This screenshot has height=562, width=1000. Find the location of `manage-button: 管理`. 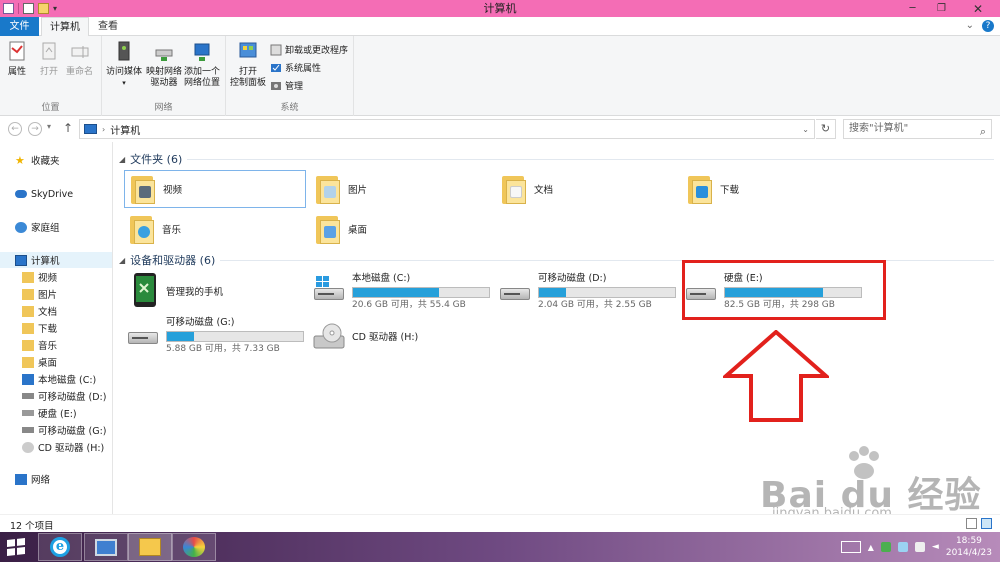

manage-button: 管理 is located at coordinates (286, 85).